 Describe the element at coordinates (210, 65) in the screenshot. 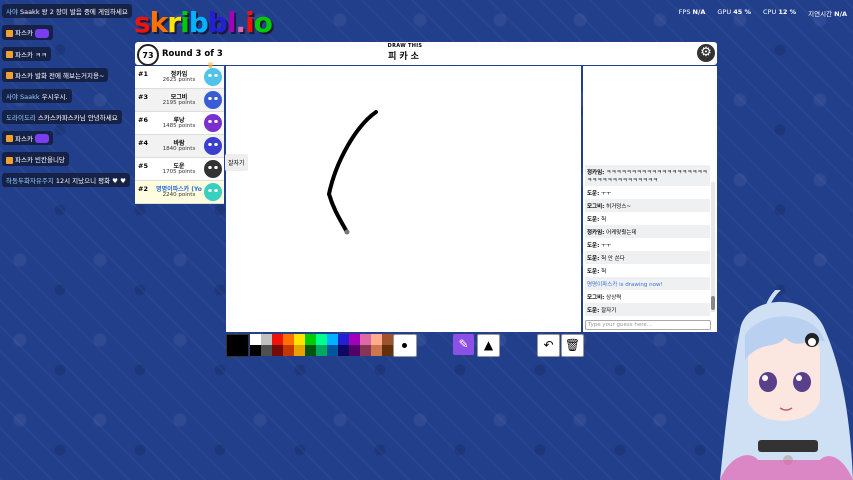

I see `crown-icon: ♛` at that location.